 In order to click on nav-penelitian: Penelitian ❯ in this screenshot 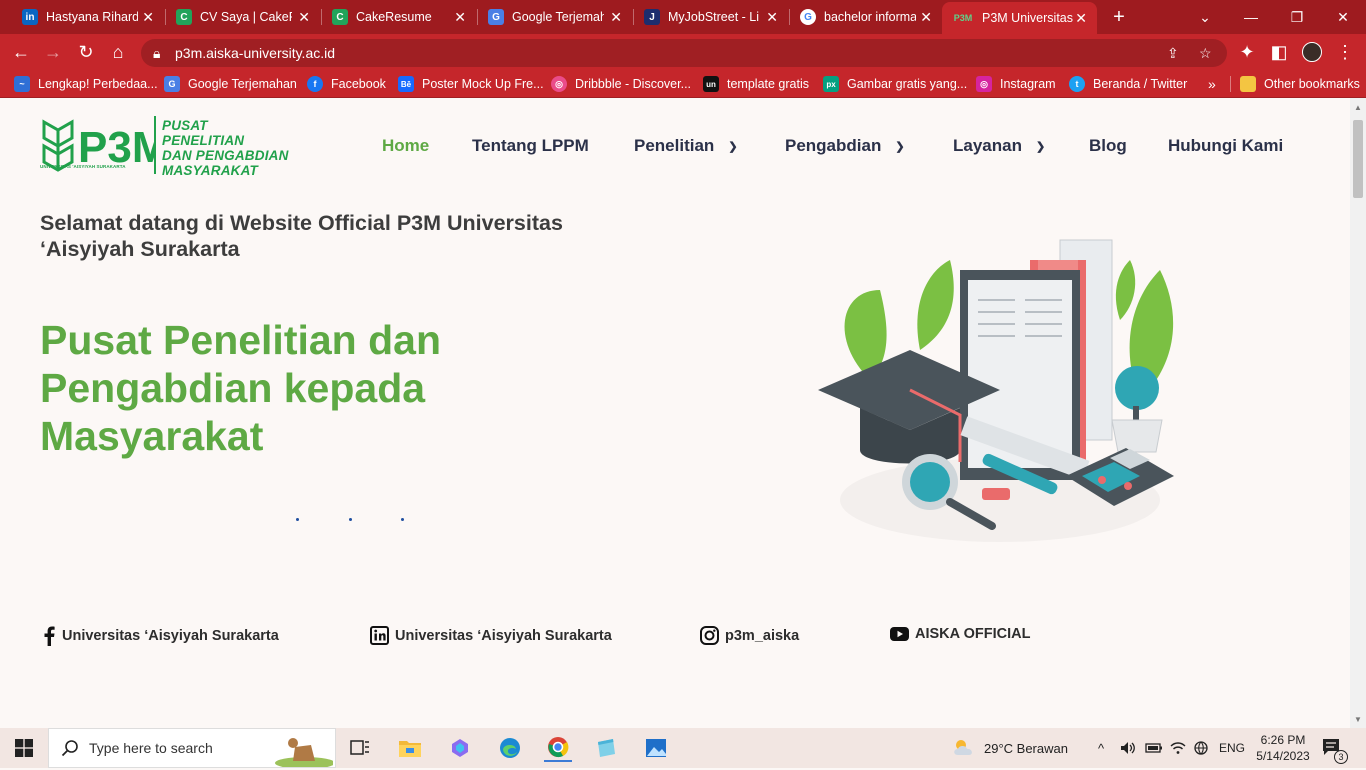, I will do `click(686, 146)`.